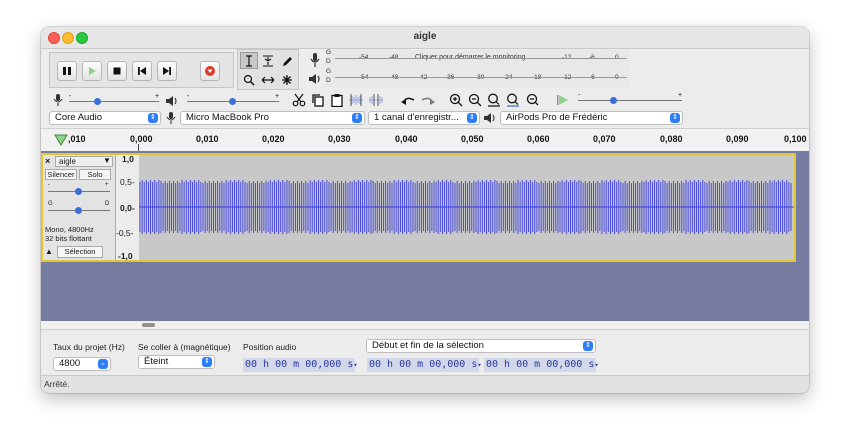 The width and height of the screenshot is (850, 447). I want to click on trim-audio-icon, so click(356, 99).